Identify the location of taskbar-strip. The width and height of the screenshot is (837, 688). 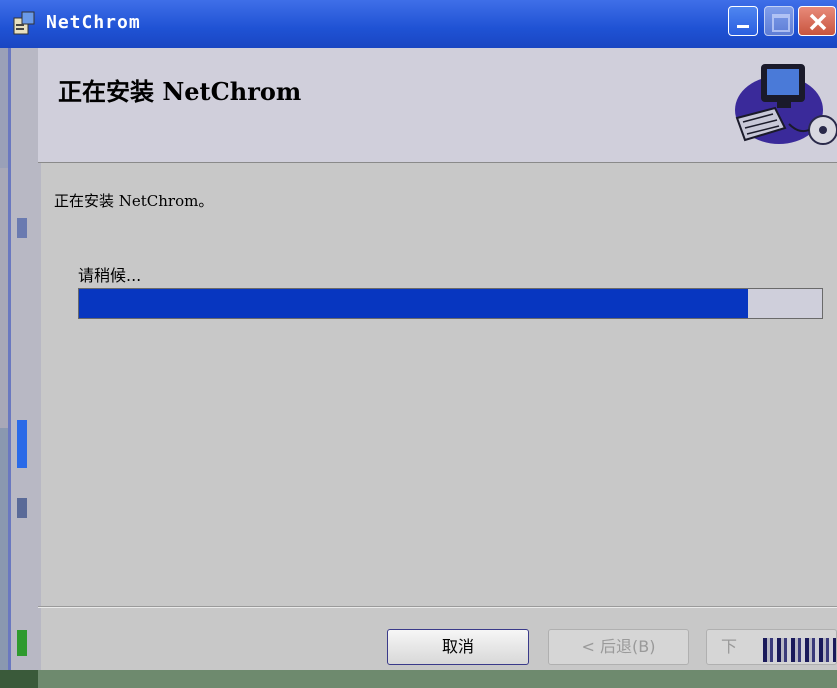
(418, 679).